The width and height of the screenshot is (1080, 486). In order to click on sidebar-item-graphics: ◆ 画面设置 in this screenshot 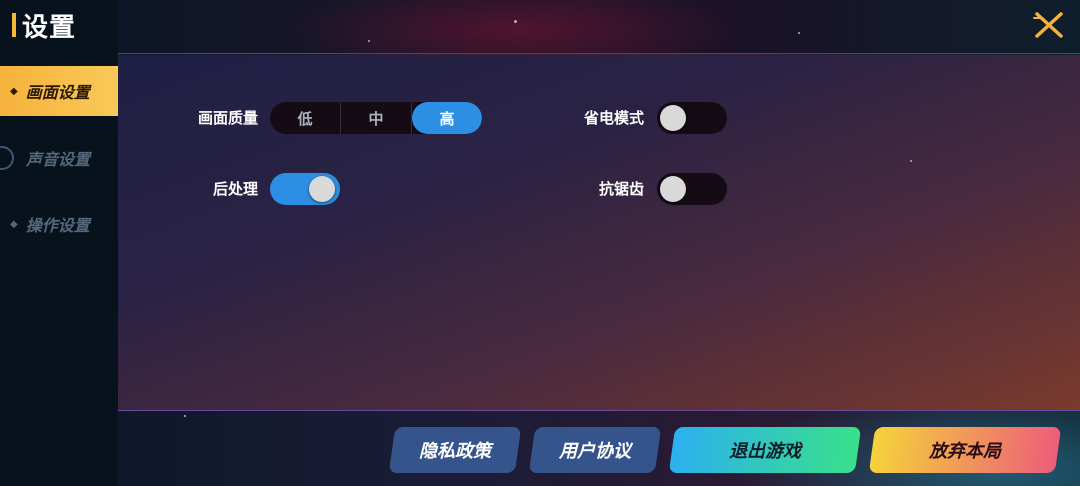, I will do `click(66, 91)`.